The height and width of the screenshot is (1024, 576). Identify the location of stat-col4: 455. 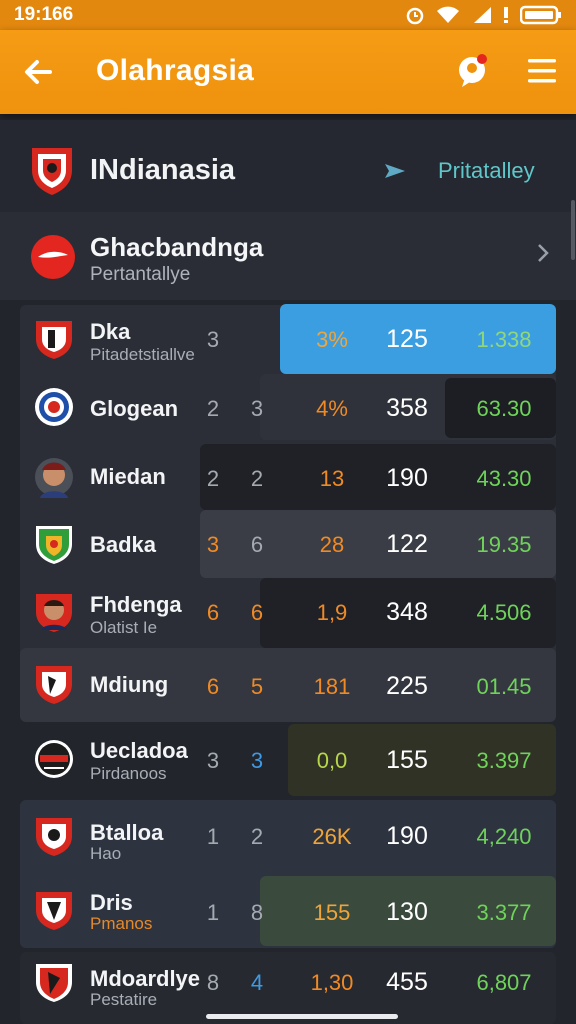
(407, 982).